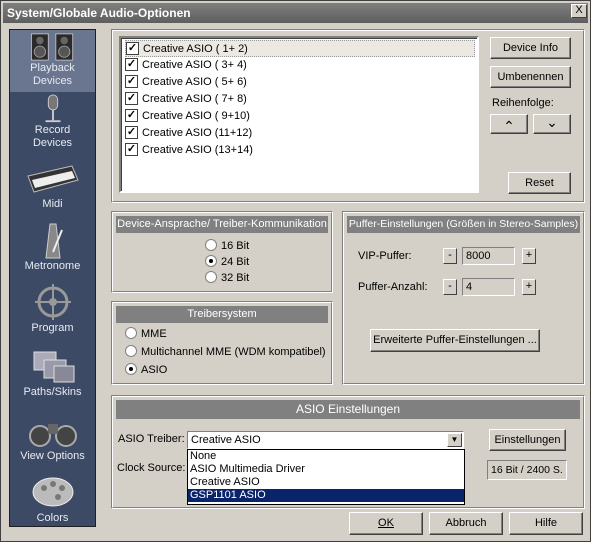 This screenshot has width=591, height=542. I want to click on bit-depth-title: Device-Ansprache/ Treiber-Kommunikation, so click(222, 224).